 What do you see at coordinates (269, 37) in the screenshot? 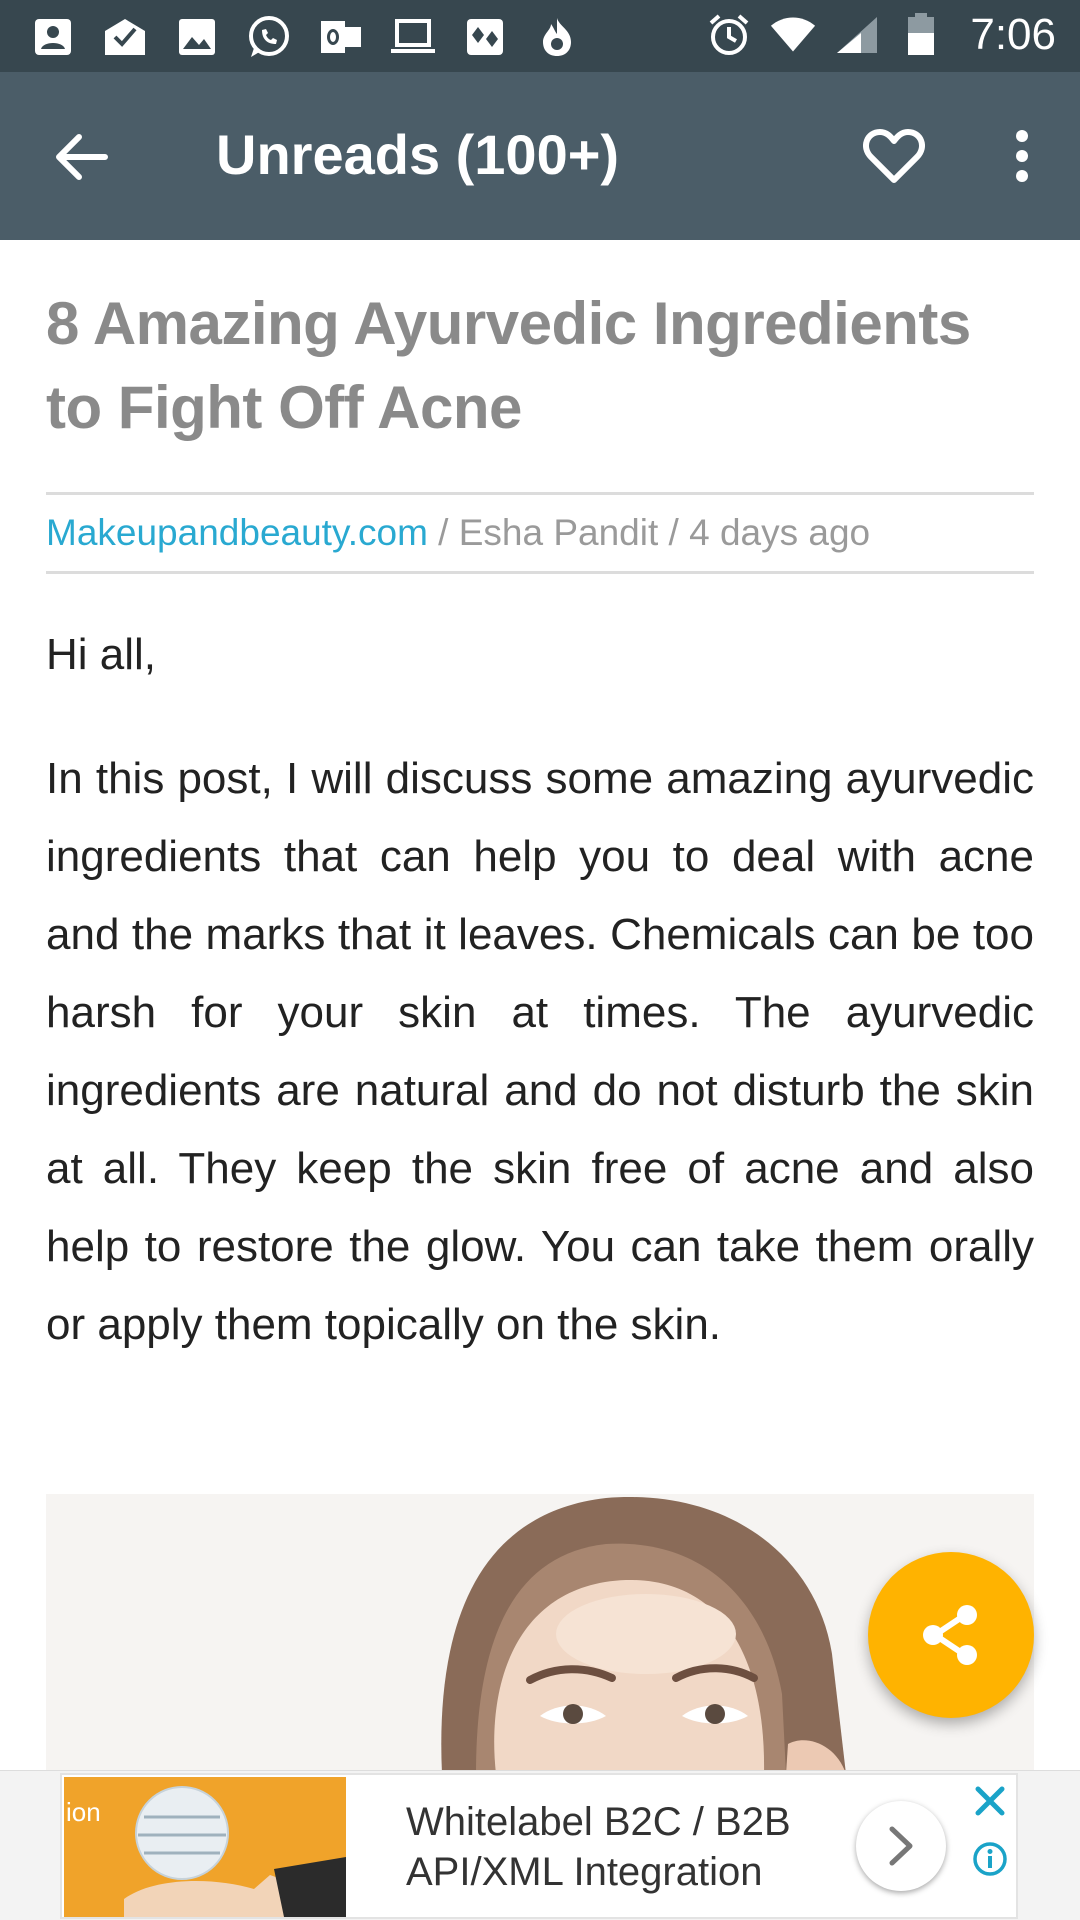
I see `whatsapp-icon` at bounding box center [269, 37].